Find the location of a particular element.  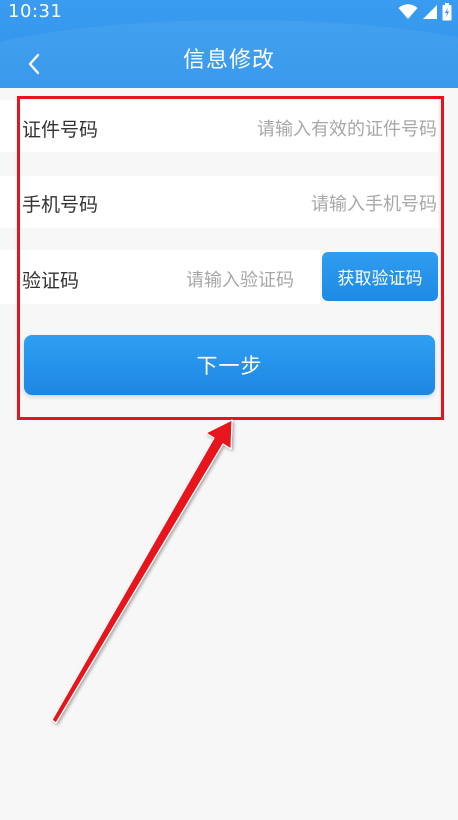

id-number-label: 证件号码 is located at coordinates (60, 130).